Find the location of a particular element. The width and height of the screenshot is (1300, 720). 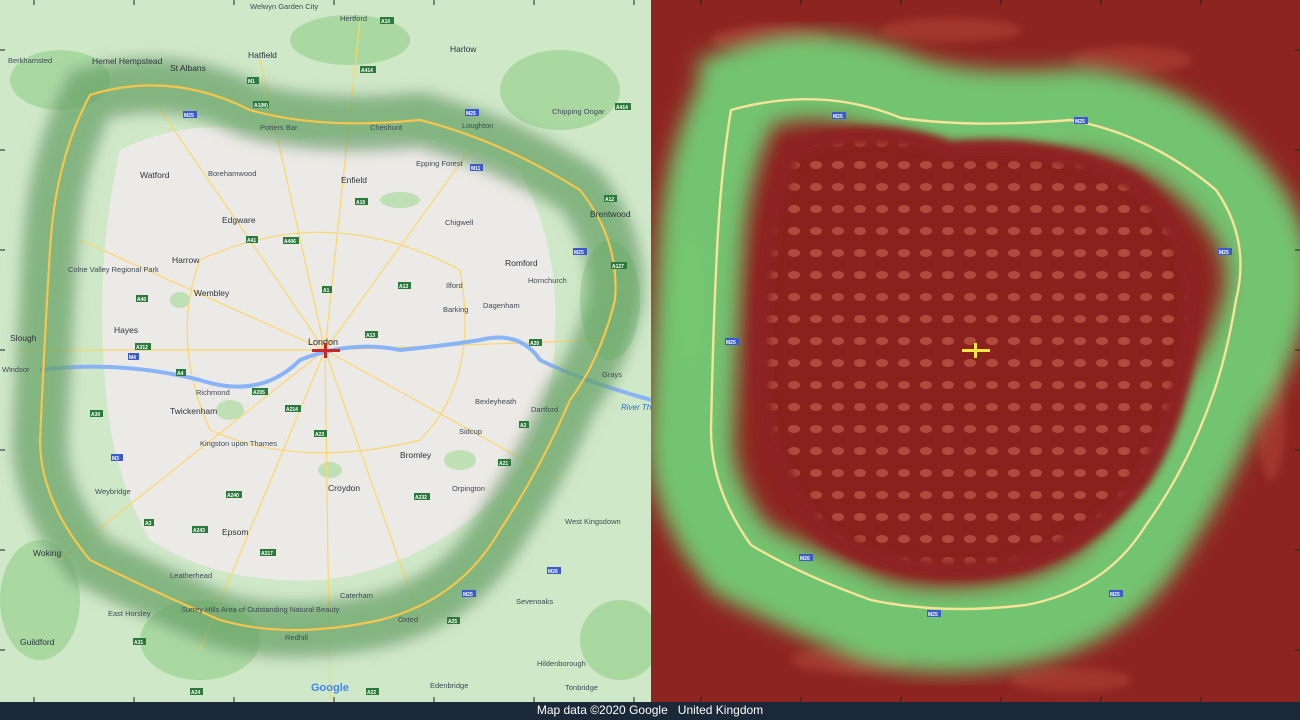

place-label: Romford is located at coordinates (521, 263).